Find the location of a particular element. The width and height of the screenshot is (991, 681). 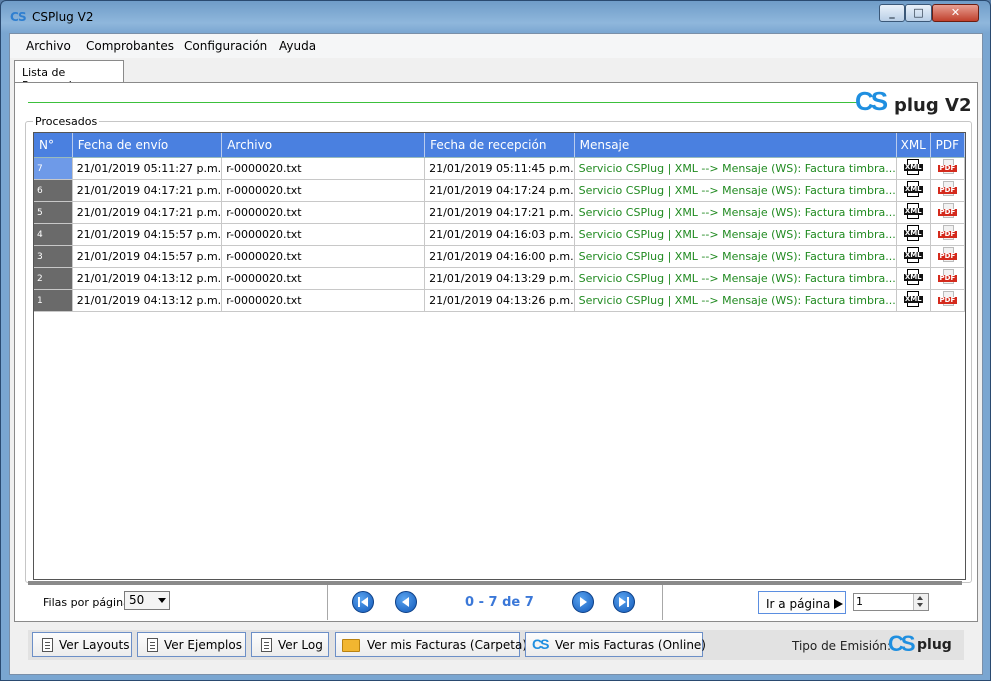

csplug-icon: CS is located at coordinates (541, 644).